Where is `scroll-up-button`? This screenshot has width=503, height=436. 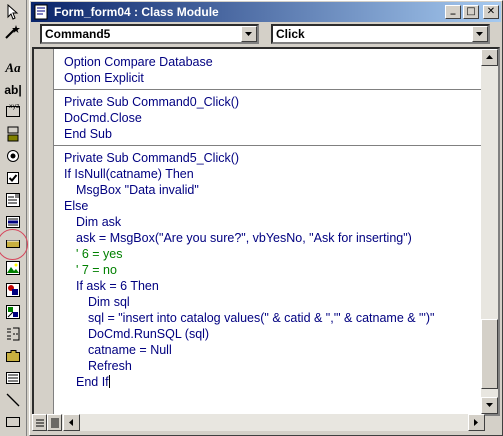
scroll-up-button is located at coordinates (489, 57).